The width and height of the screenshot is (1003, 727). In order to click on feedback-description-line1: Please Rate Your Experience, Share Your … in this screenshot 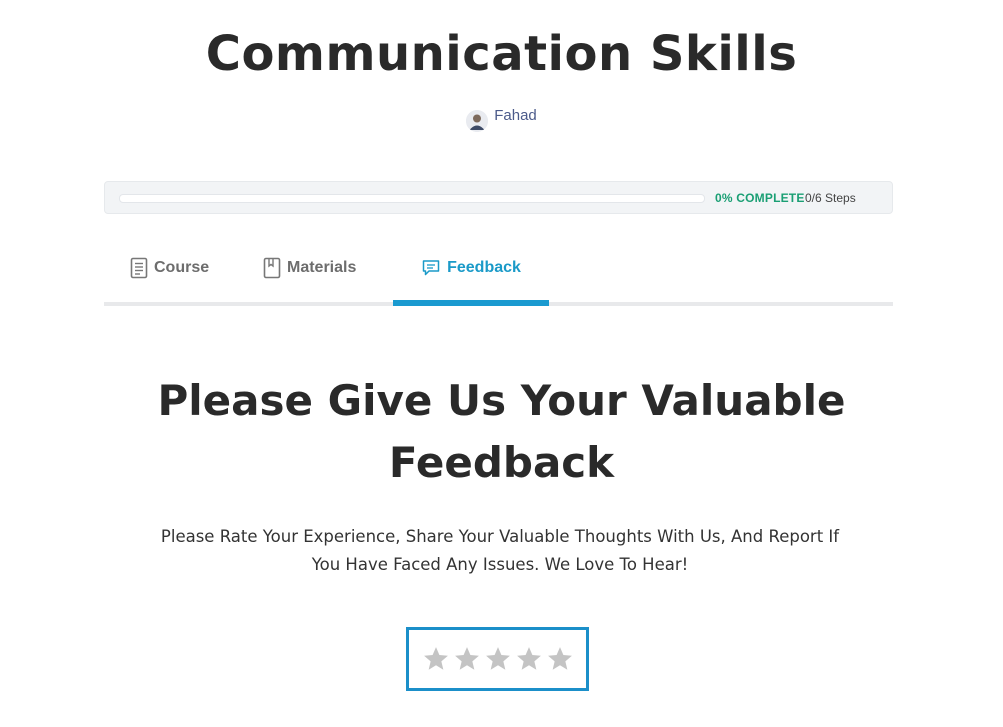, I will do `click(500, 536)`.